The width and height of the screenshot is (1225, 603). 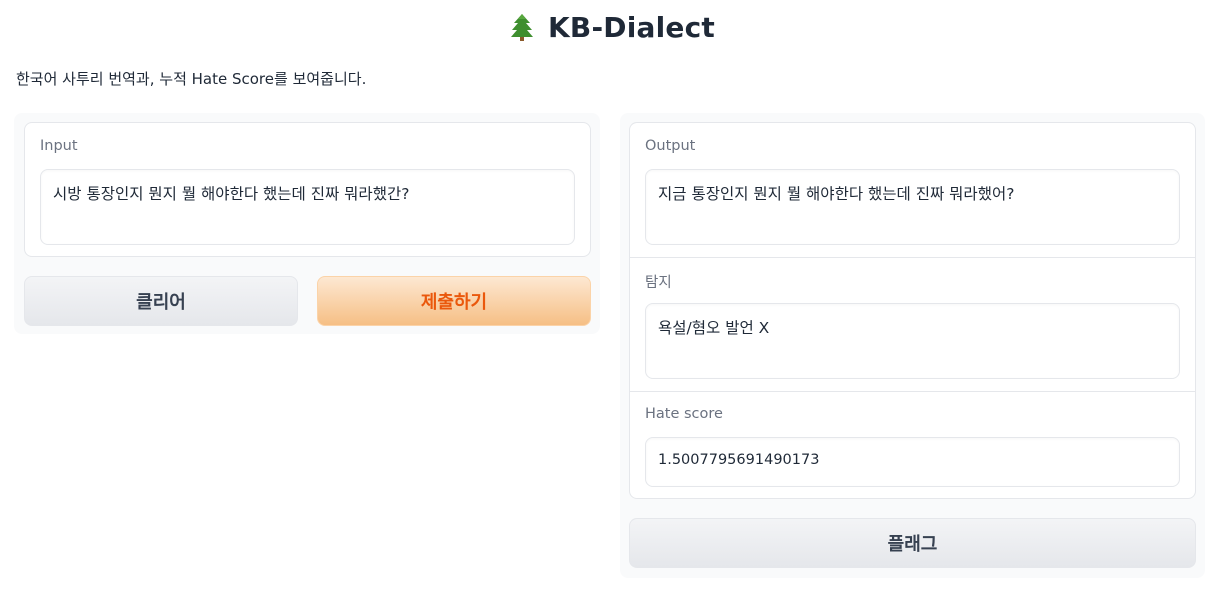 I want to click on hate-score-field: 1.5007795691490173, so click(x=912, y=462).